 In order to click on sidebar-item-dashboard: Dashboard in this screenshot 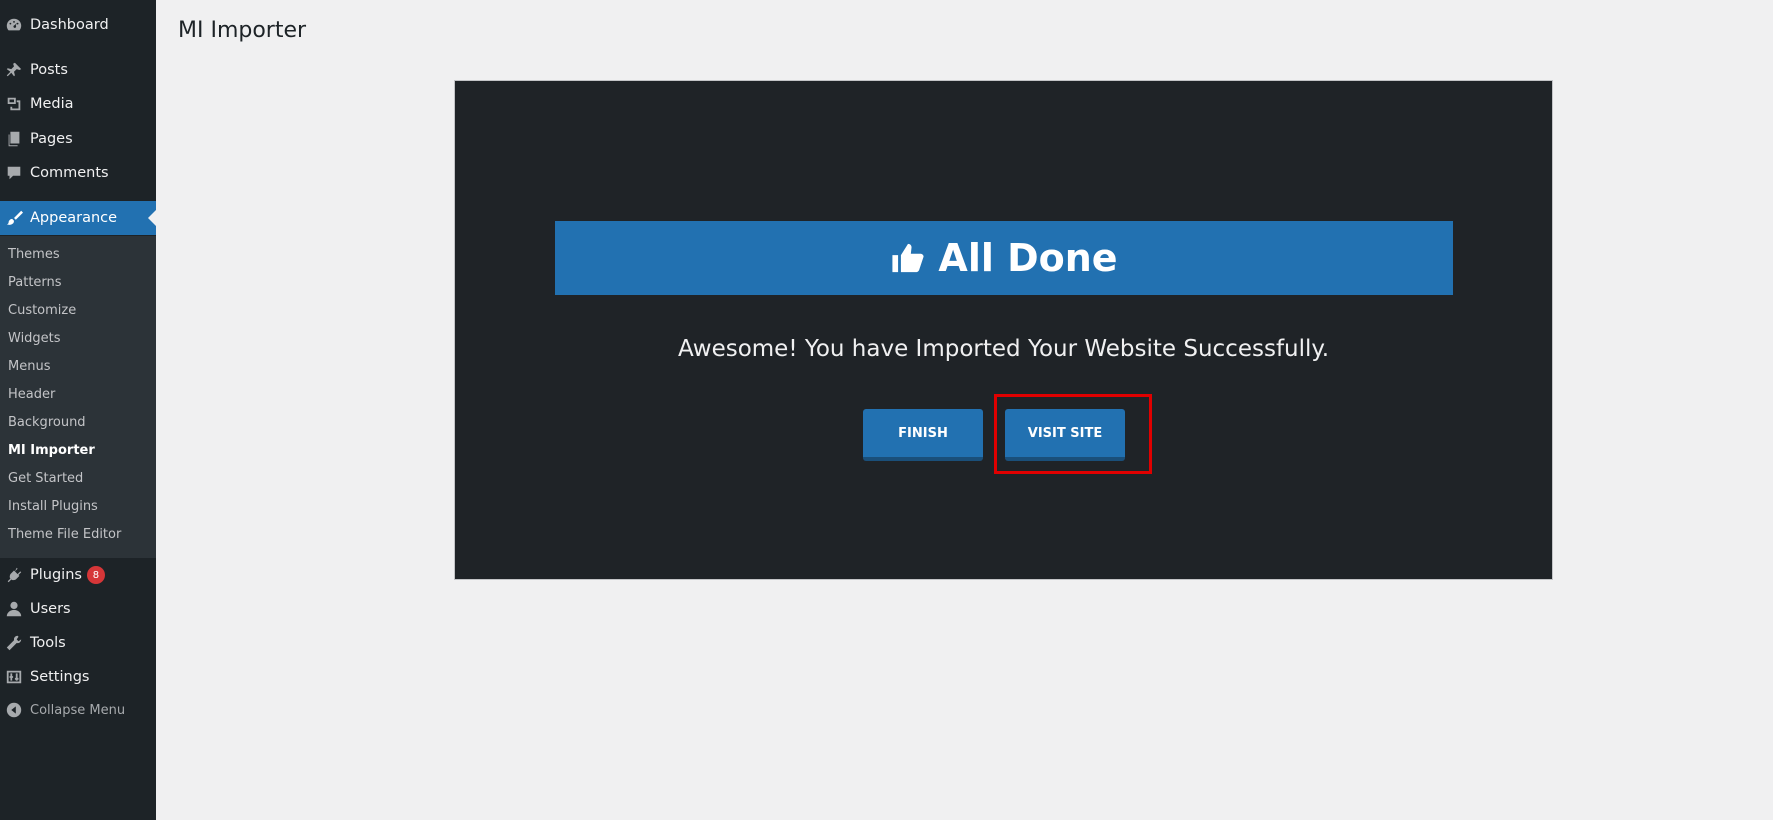, I will do `click(78, 25)`.